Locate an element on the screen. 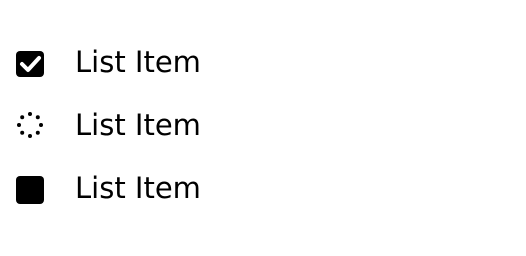  loading-spinner-icon is located at coordinates (30, 125).